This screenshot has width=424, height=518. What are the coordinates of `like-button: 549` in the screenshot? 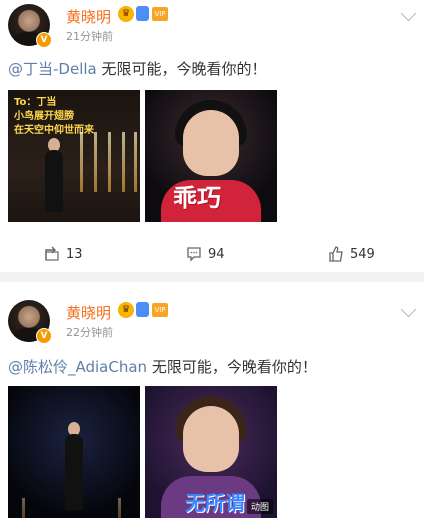 It's located at (351, 254).